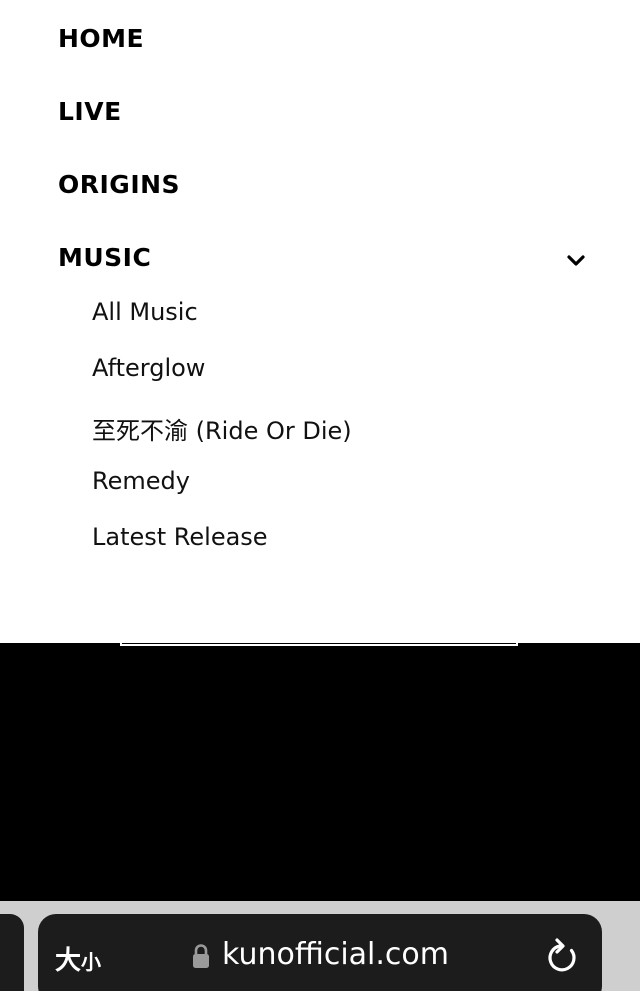 The height and width of the screenshot is (991, 640). I want to click on nav-item-music: MUSIC, so click(104, 257).